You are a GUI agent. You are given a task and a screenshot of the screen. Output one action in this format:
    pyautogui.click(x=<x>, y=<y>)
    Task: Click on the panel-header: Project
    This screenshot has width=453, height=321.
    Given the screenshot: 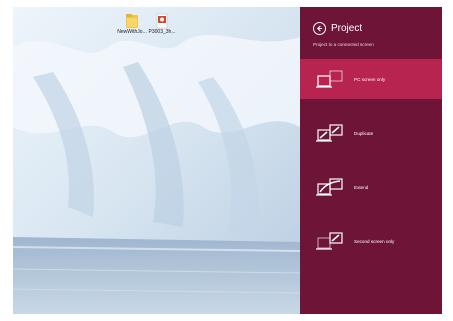 What is the action you would take?
    pyautogui.click(x=337, y=28)
    